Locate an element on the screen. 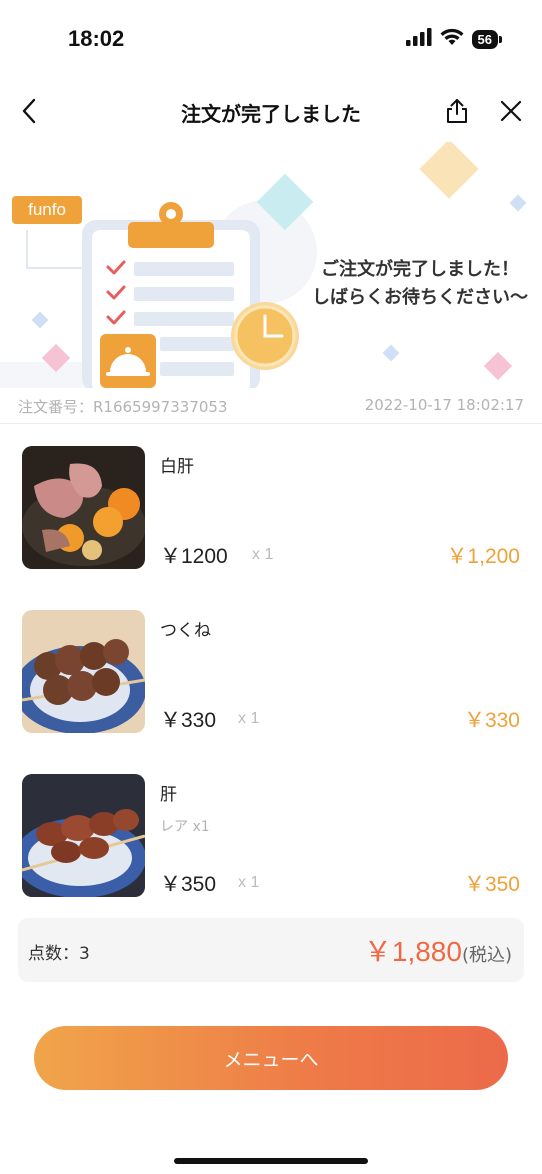 The image size is (542, 1174). banner-message-line2: しばらくお待ちください〜 is located at coordinates (420, 297).